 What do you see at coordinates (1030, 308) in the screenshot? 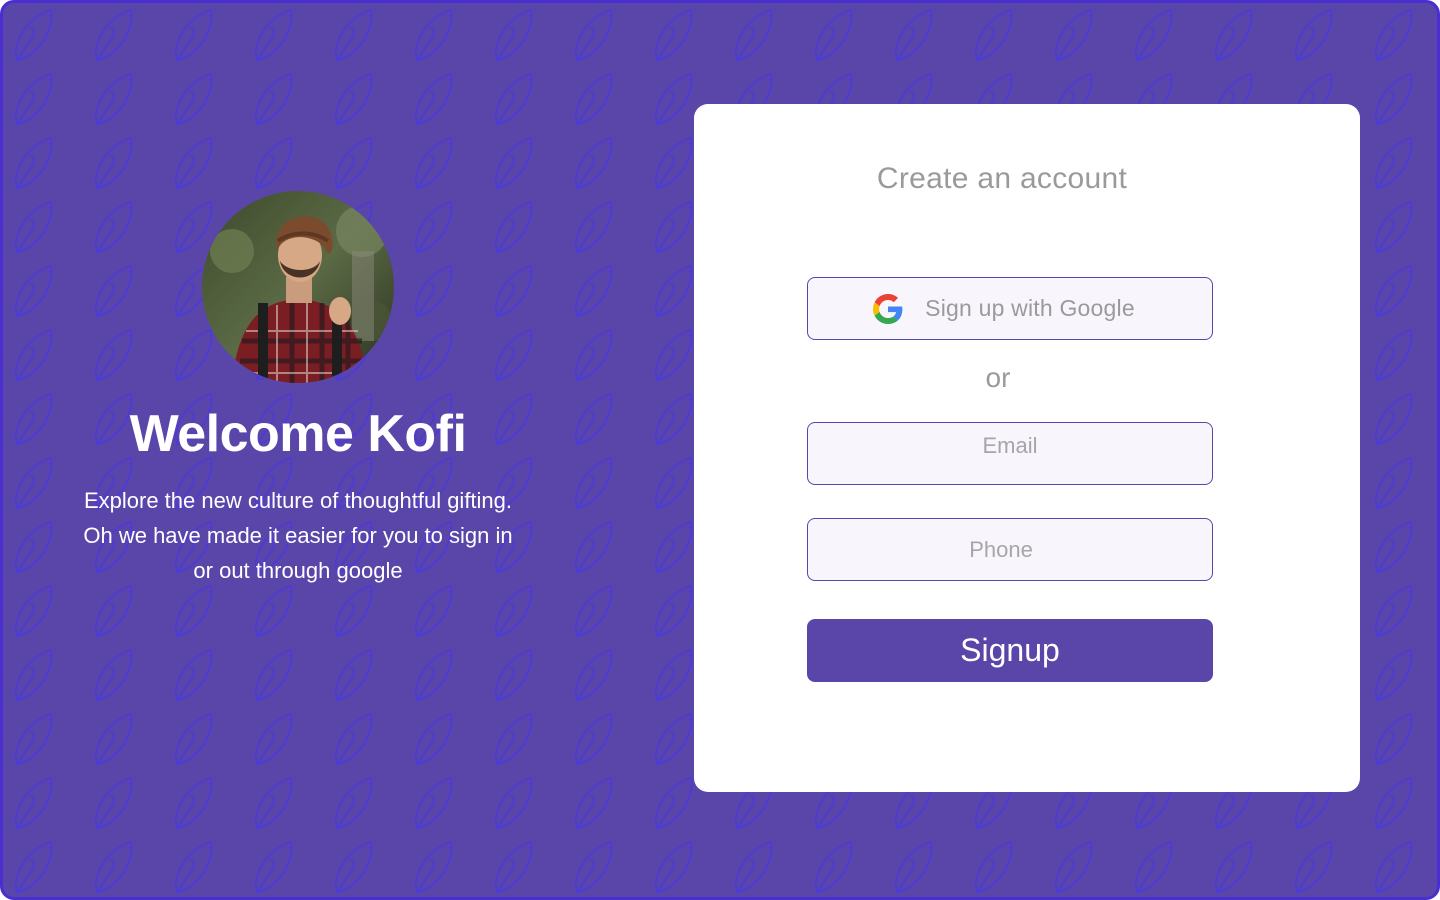
I see `google-signup-label: Sign up with Google` at bounding box center [1030, 308].